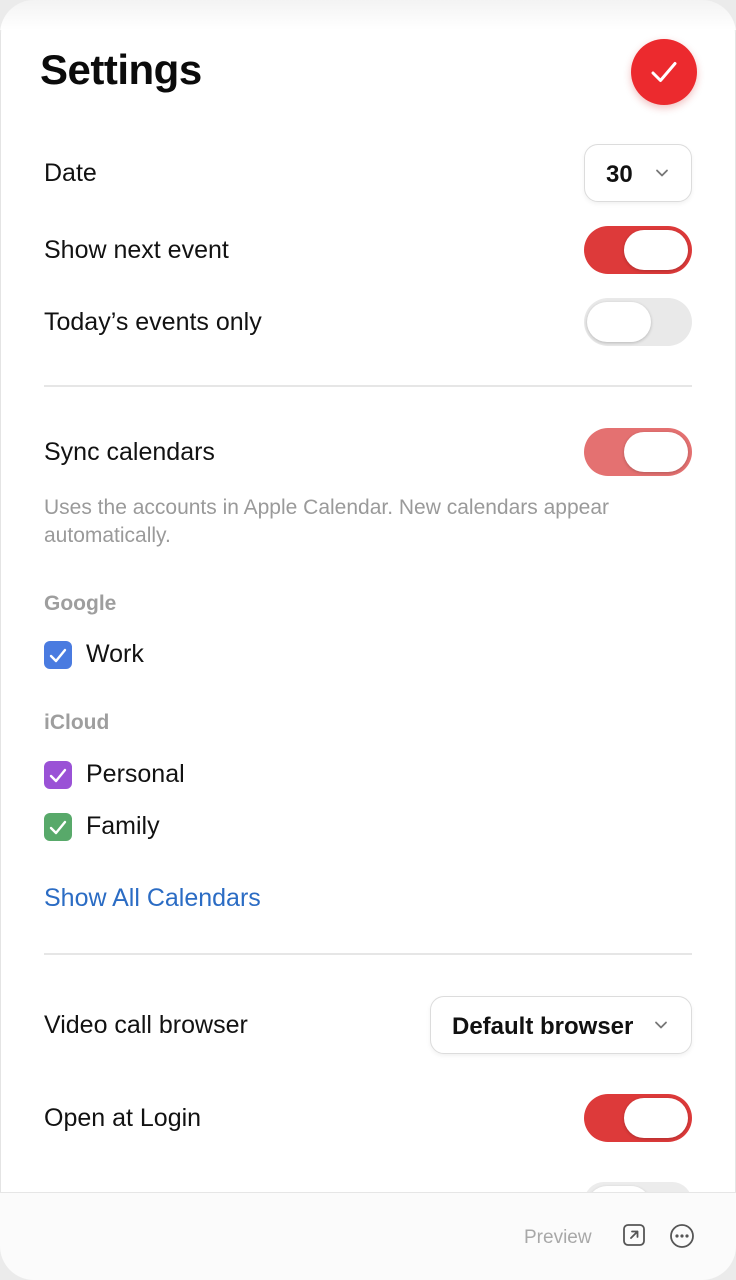 The height and width of the screenshot is (1280, 736). I want to click on date-label: Date, so click(70, 173).